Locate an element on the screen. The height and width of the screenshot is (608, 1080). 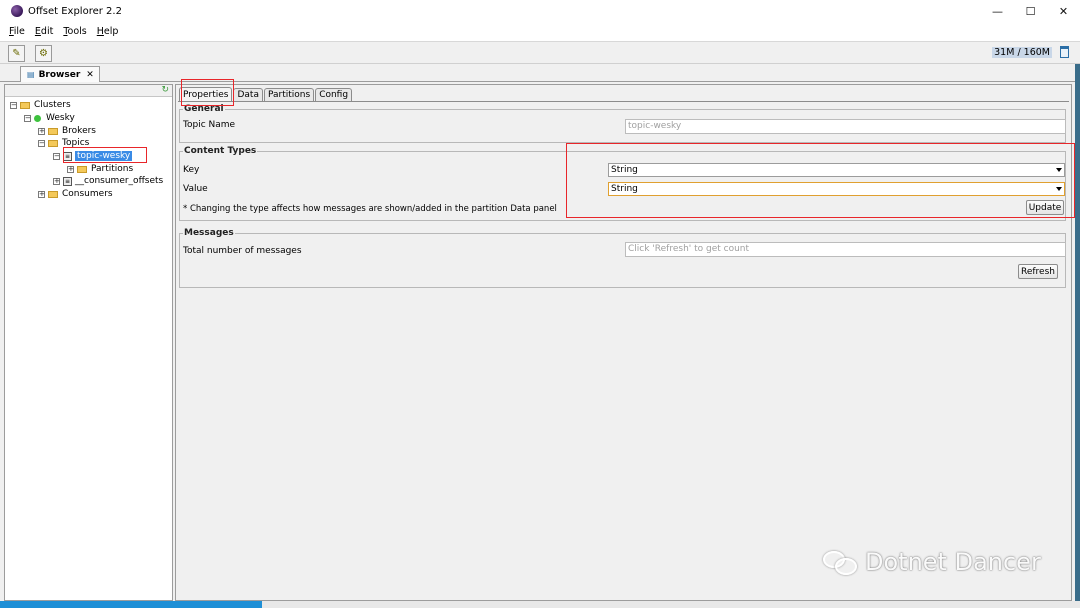
tab-config: Config is located at coordinates (334, 94).